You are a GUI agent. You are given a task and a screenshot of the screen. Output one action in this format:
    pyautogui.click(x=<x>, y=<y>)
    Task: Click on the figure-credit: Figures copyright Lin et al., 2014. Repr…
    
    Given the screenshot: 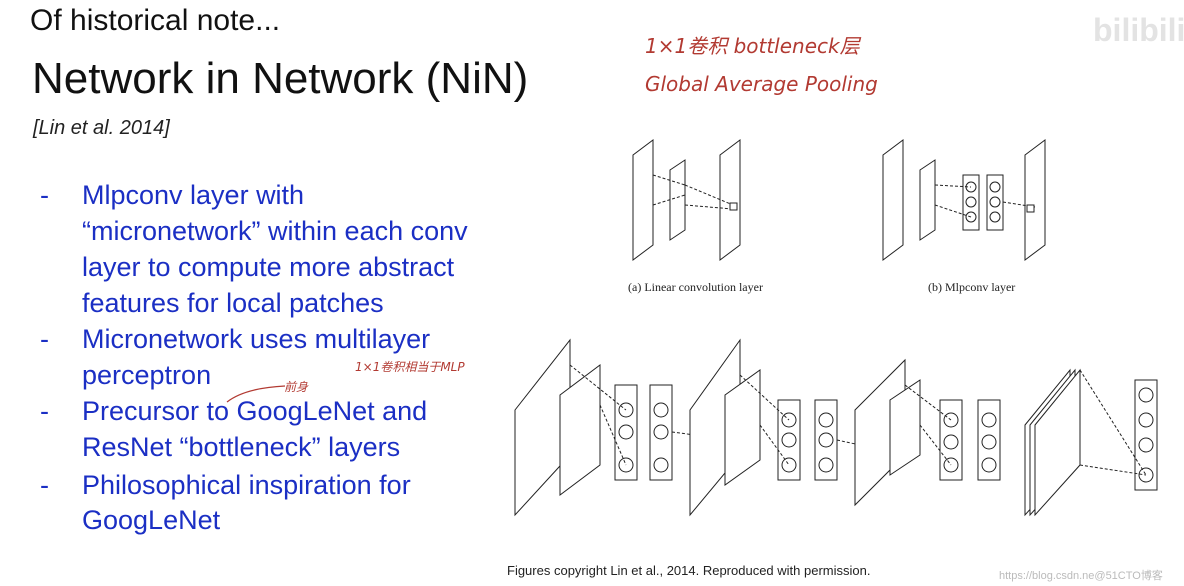 What is the action you would take?
    pyautogui.click(x=689, y=570)
    